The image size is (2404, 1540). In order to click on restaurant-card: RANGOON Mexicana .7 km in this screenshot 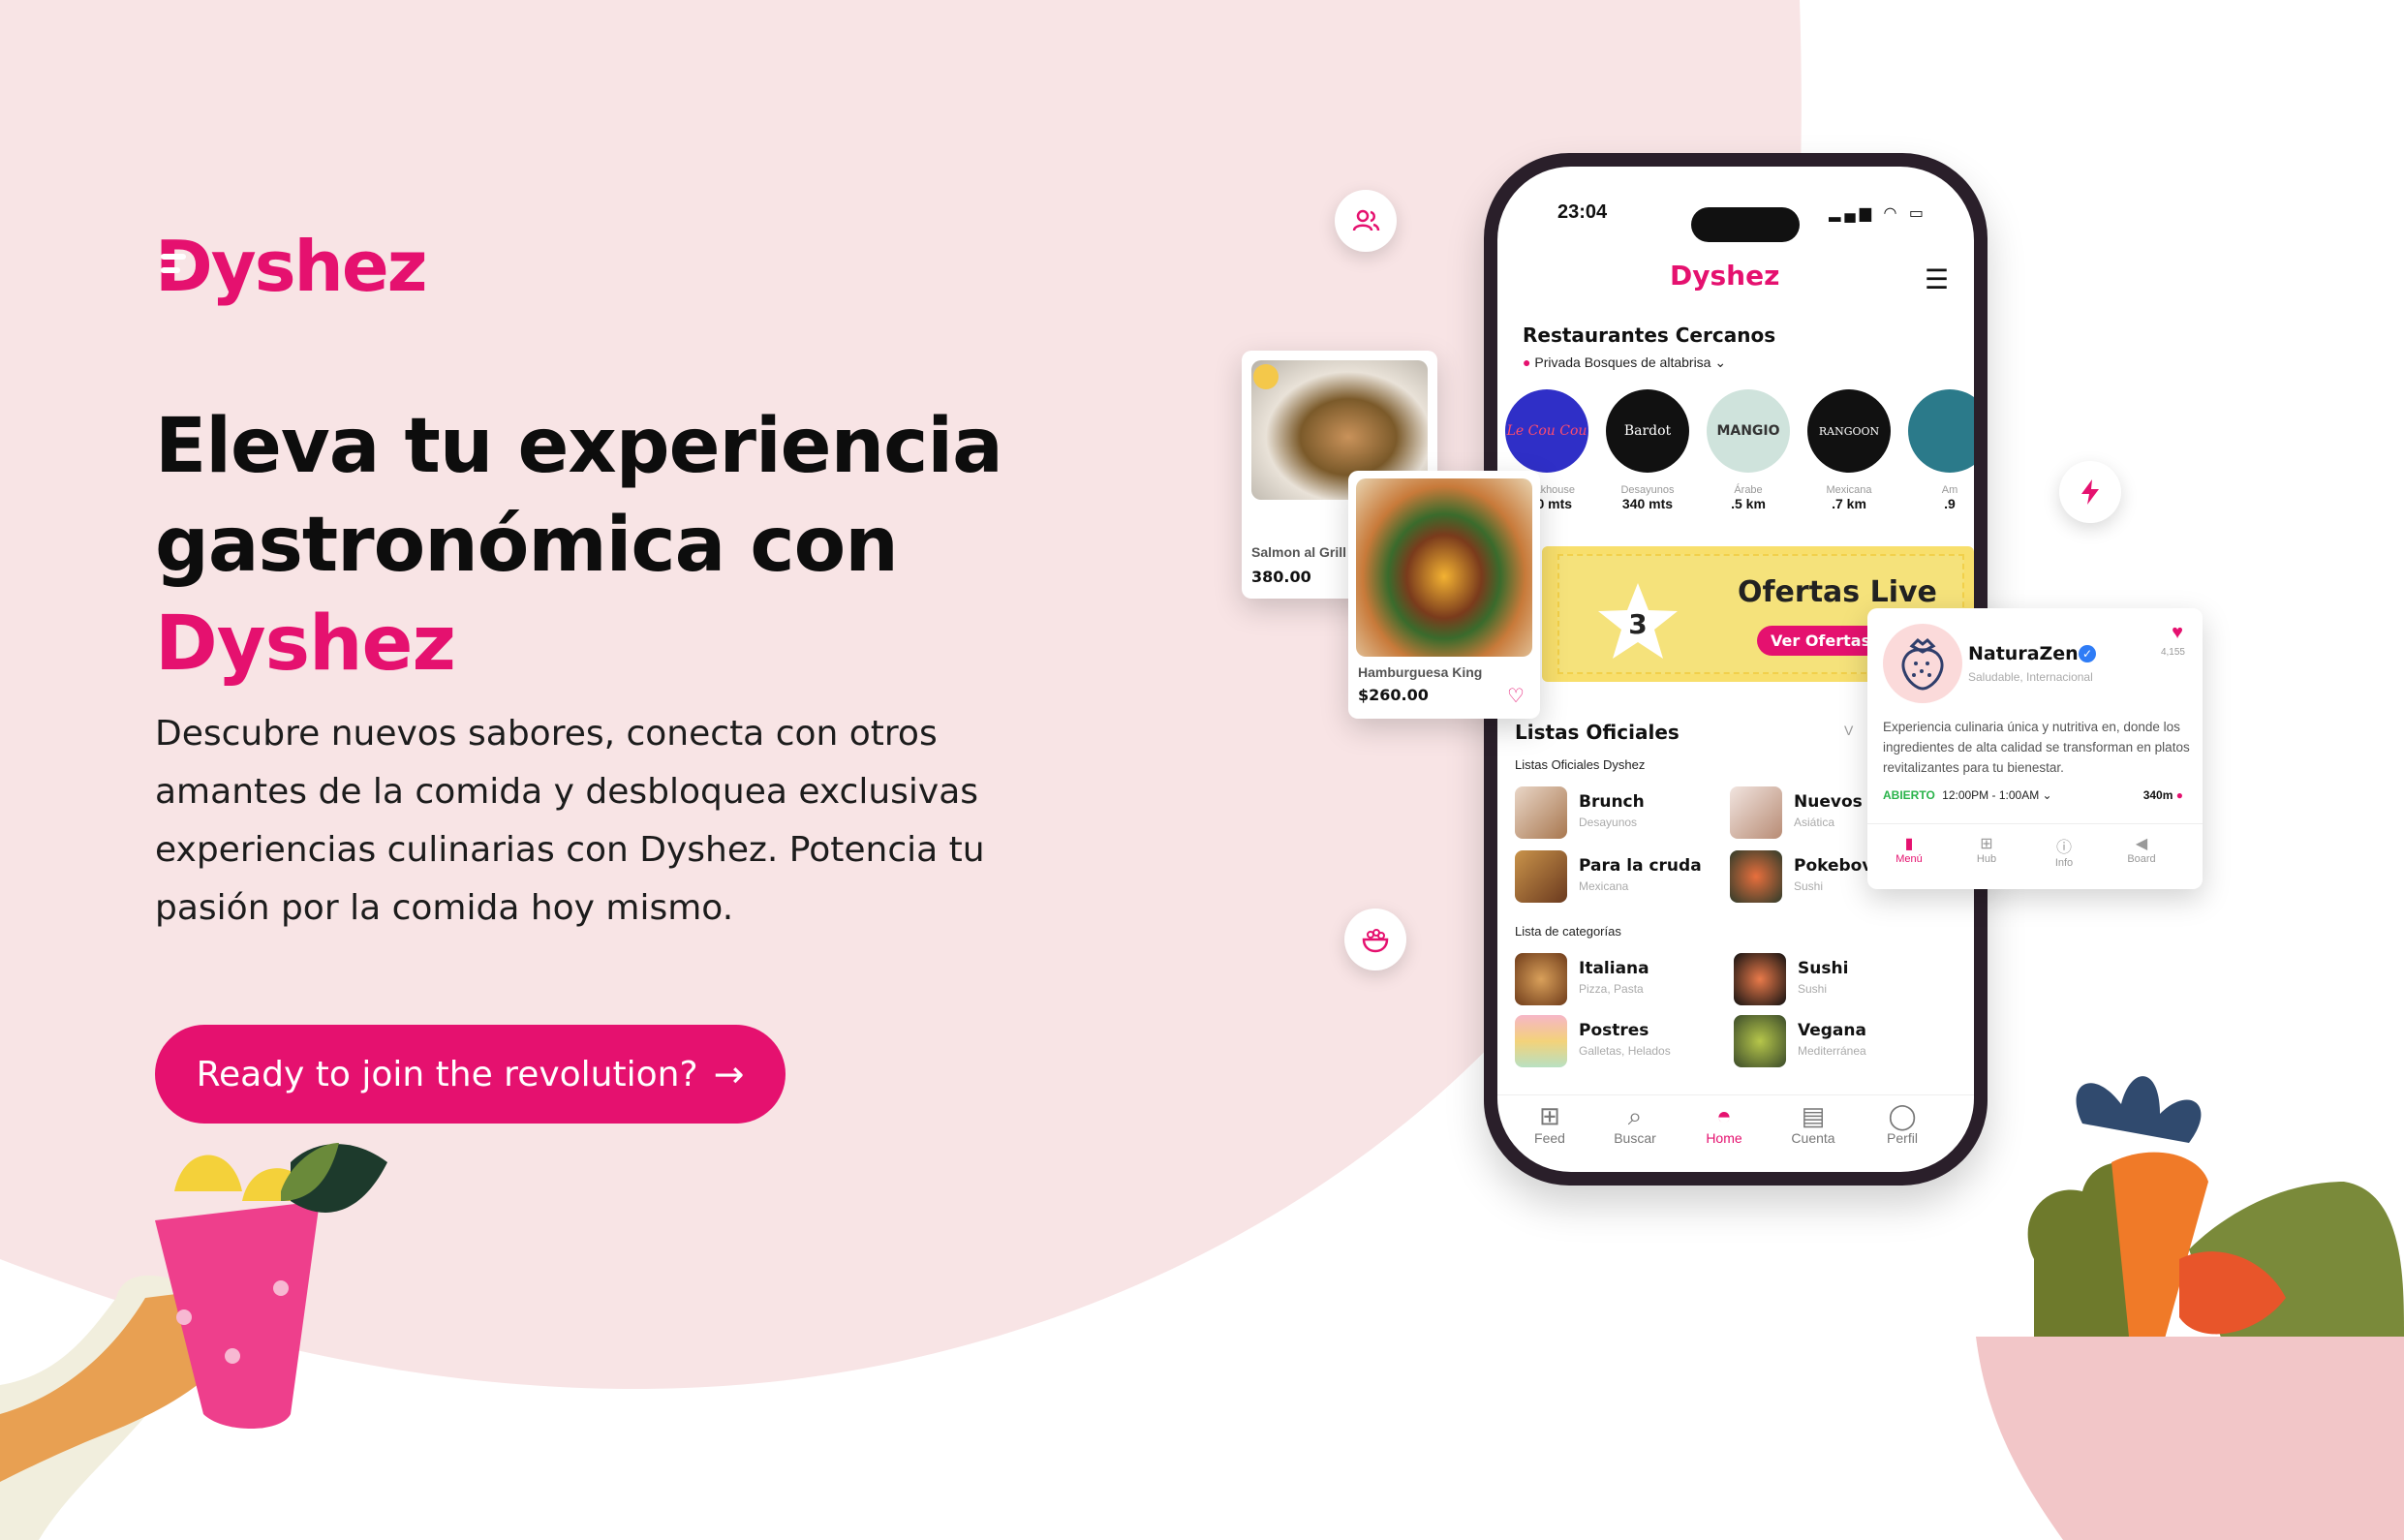, I will do `click(1849, 450)`.